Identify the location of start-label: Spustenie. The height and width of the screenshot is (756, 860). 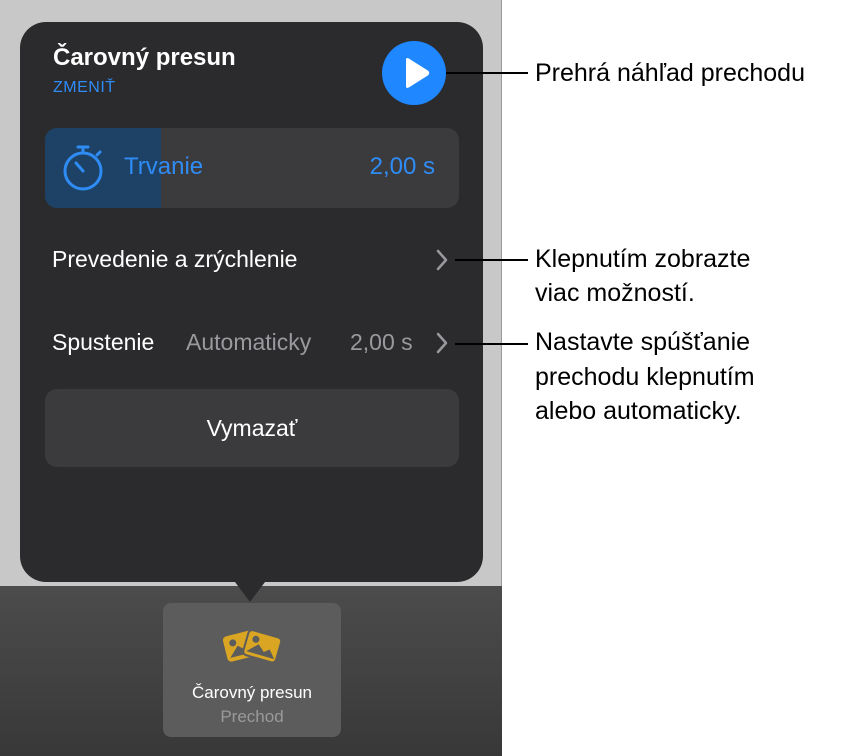
(103, 342).